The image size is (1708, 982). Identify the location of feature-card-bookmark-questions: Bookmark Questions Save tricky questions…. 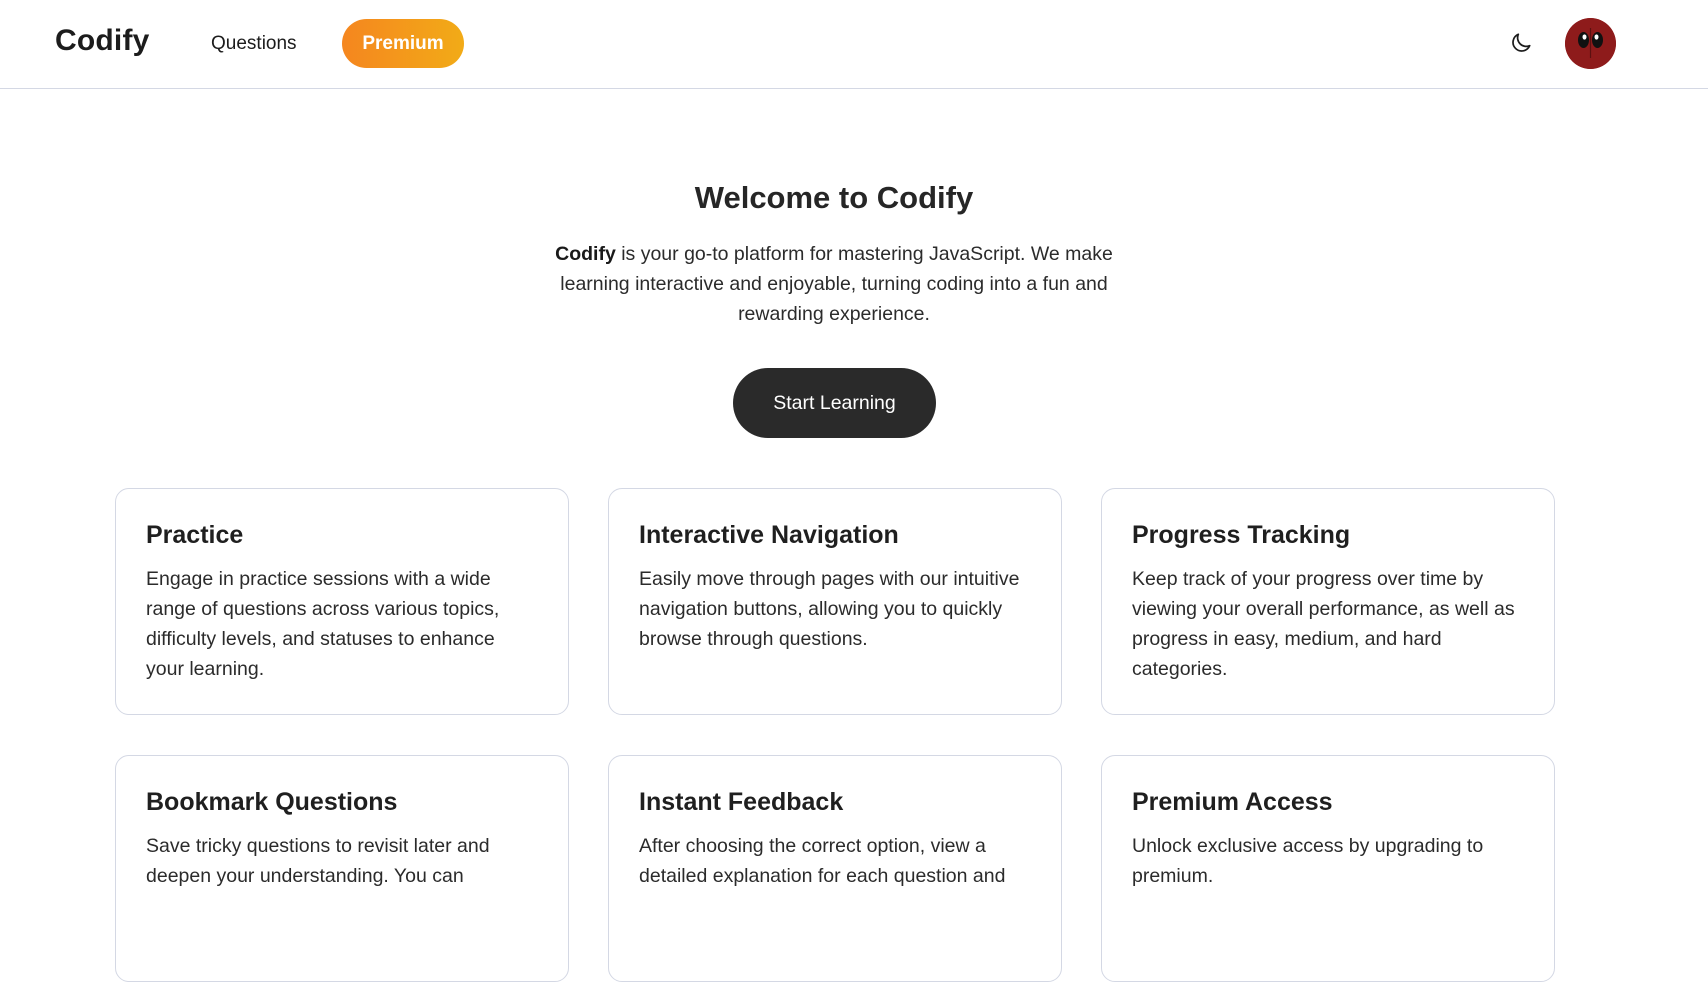
(342, 868).